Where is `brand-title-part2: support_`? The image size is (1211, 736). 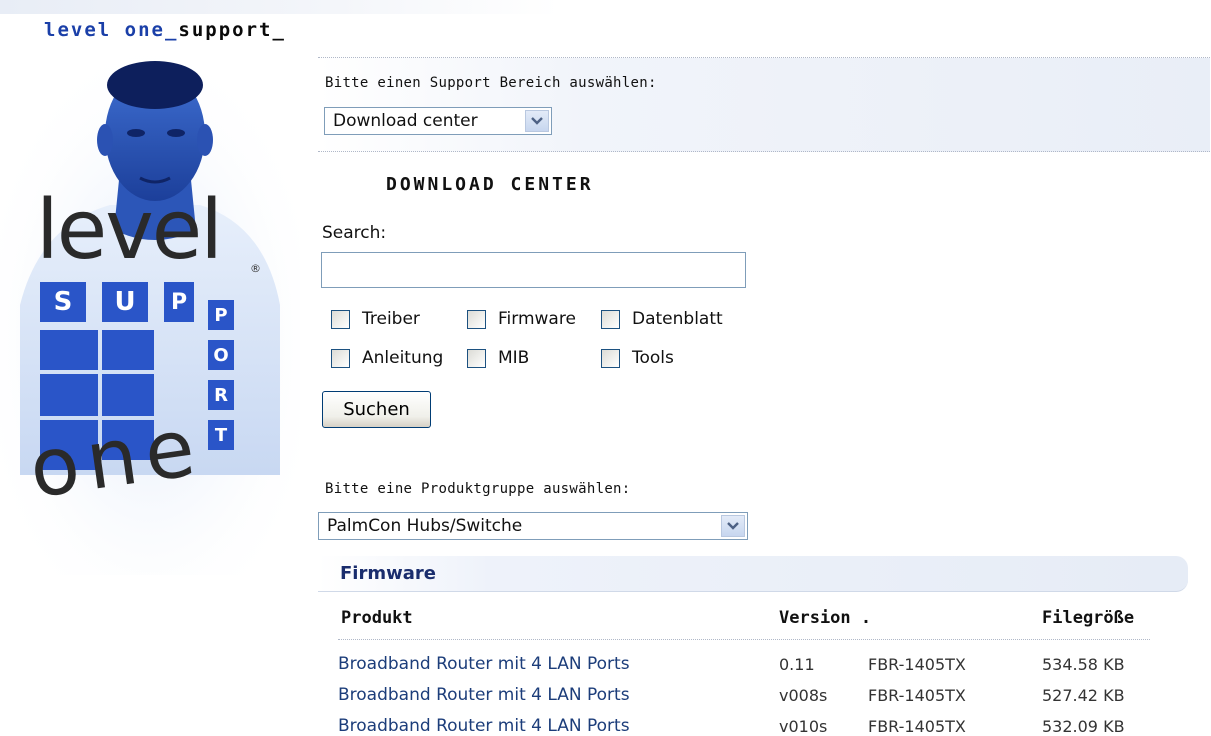
brand-title-part2: support_ is located at coordinates (232, 30).